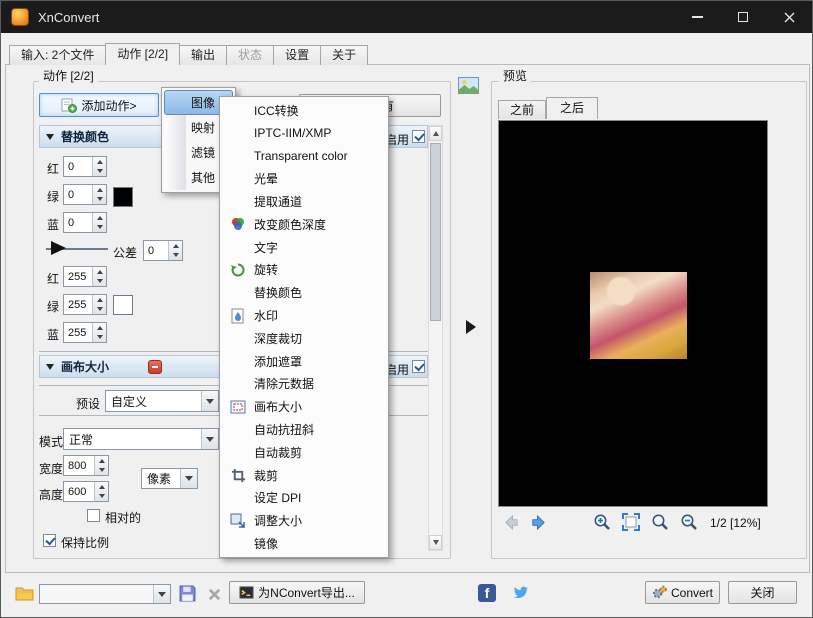 The image size is (813, 618). Describe the element at coordinates (163, 250) in the screenshot. I see `tolerance-spinner: 0` at that location.